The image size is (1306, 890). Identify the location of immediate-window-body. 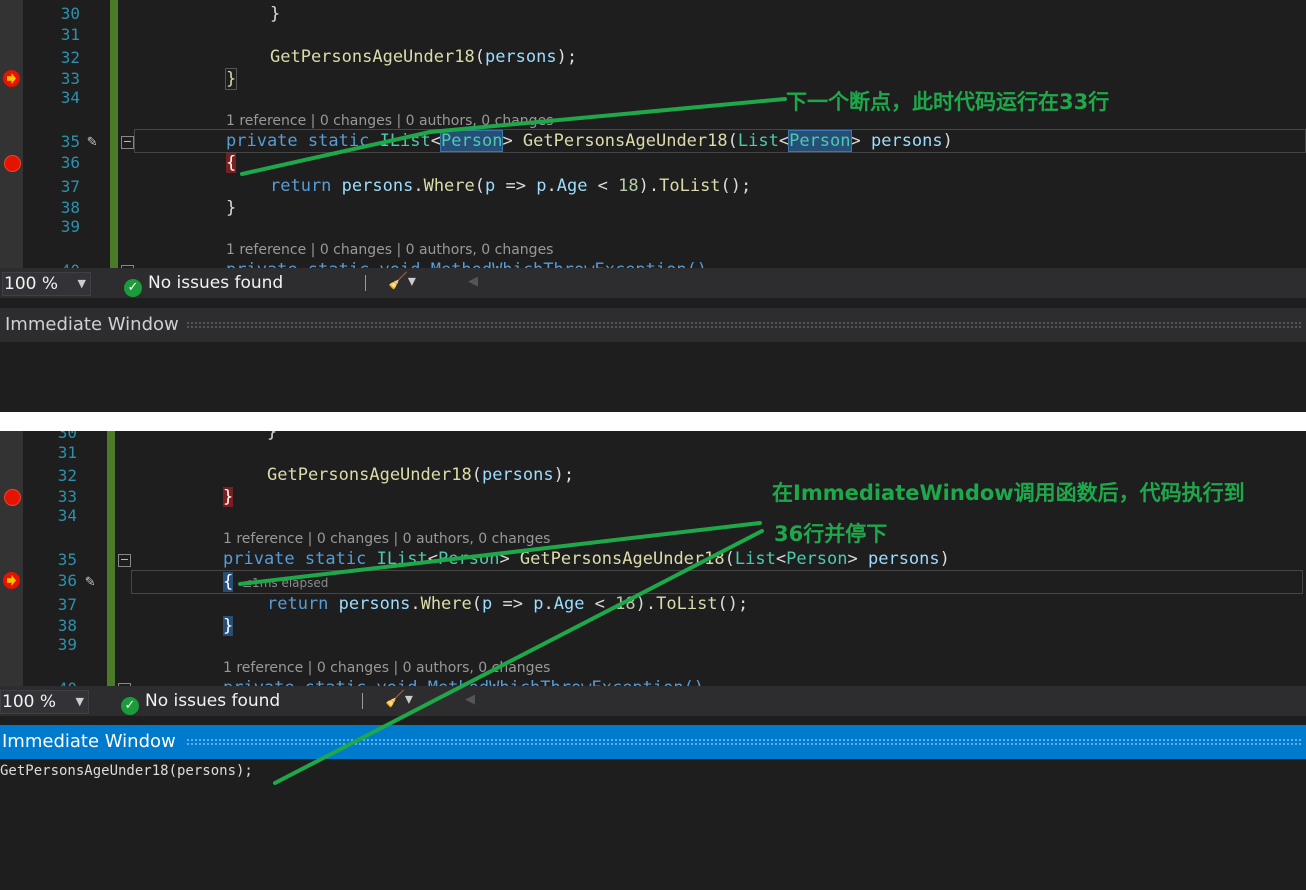
(653, 377).